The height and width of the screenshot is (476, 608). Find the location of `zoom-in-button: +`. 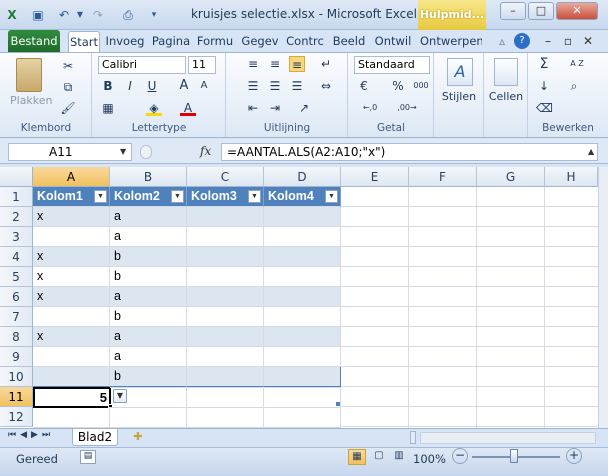

zoom-in-button: + is located at coordinates (574, 456).